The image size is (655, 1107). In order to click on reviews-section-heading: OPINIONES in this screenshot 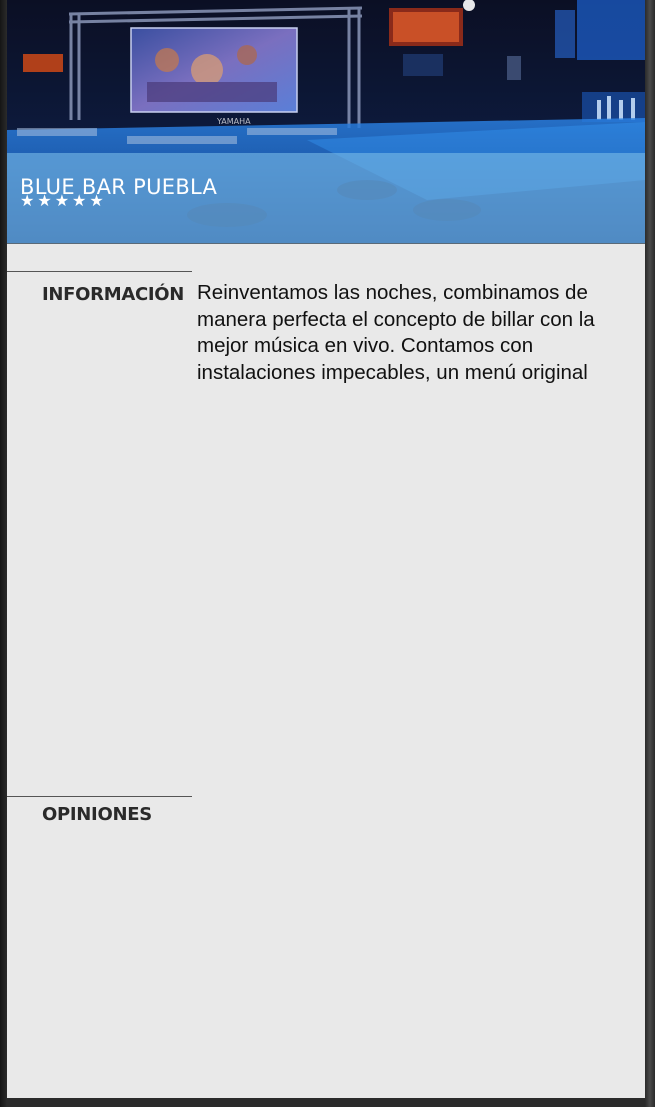, I will do `click(97, 814)`.